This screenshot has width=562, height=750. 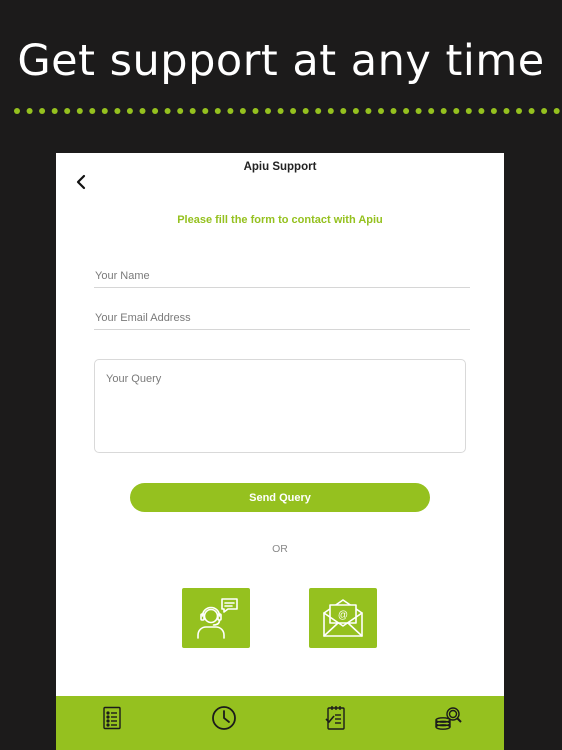 I want to click on support-agent-chat-icon, so click(x=217, y=618).